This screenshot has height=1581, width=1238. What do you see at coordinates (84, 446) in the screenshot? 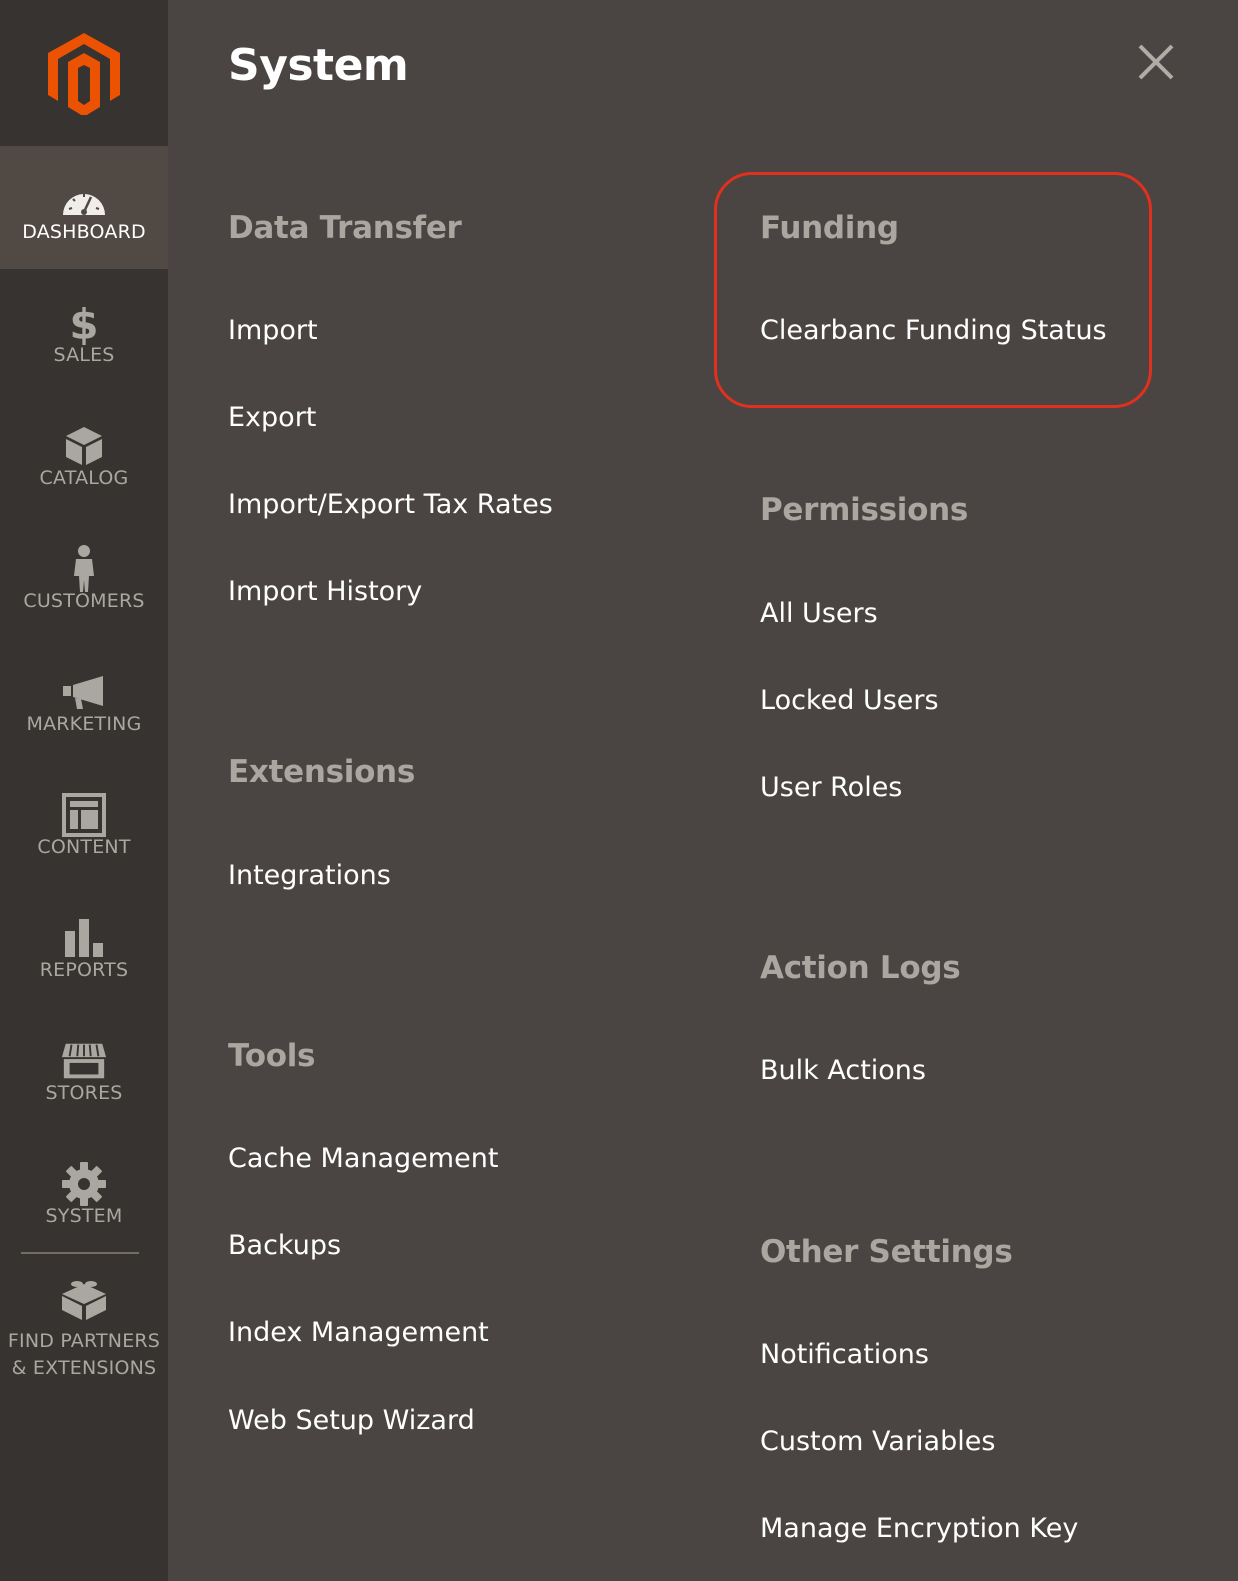
I see `box-icon` at bounding box center [84, 446].